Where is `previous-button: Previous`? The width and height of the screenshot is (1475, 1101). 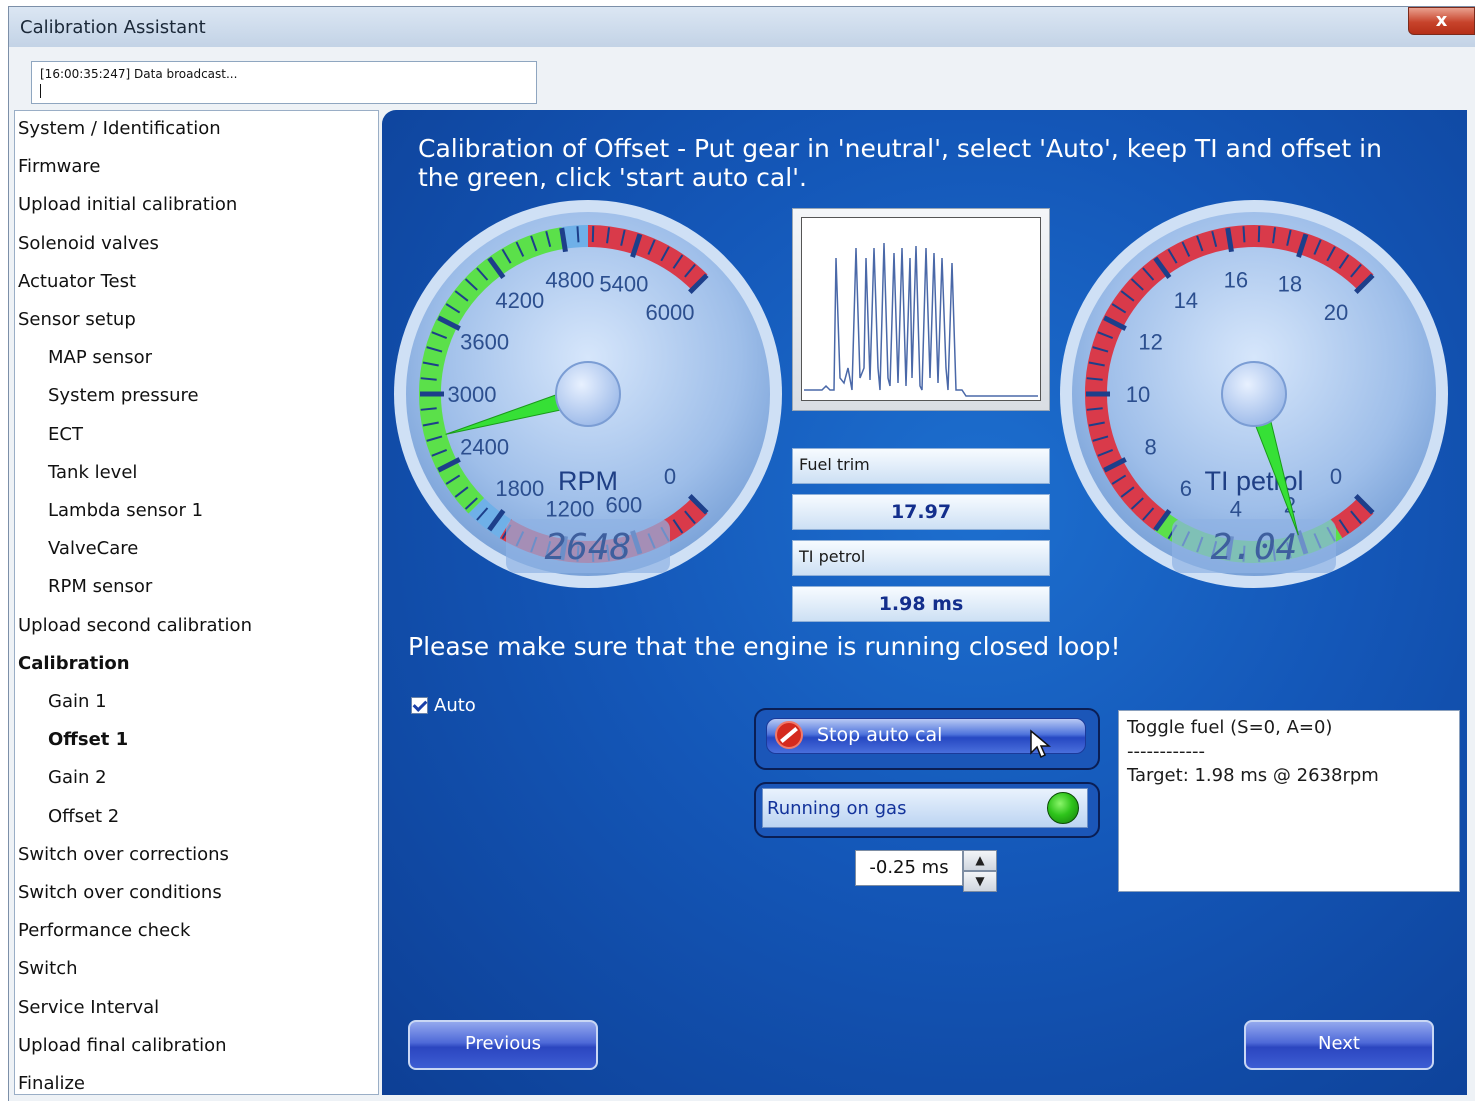
previous-button: Previous is located at coordinates (503, 1045).